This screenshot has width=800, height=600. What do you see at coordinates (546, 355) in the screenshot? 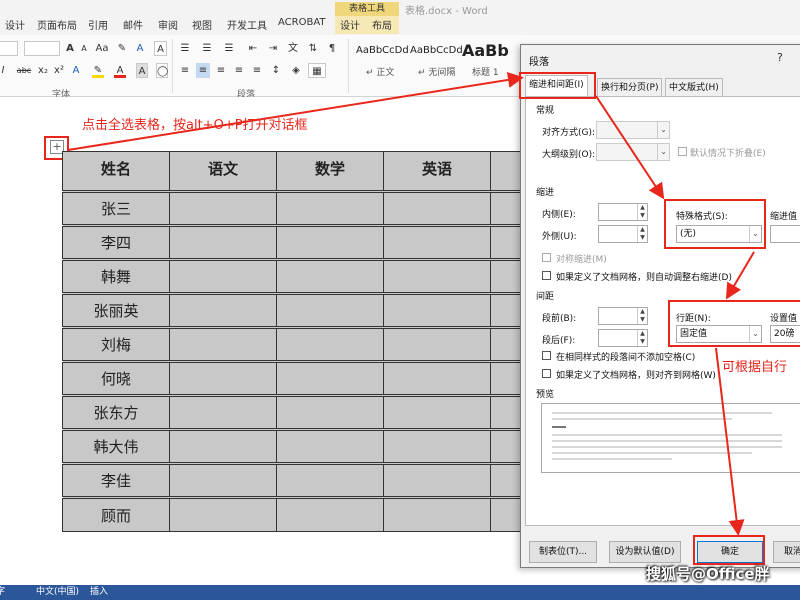
I see `no-space-checkbox` at bounding box center [546, 355].